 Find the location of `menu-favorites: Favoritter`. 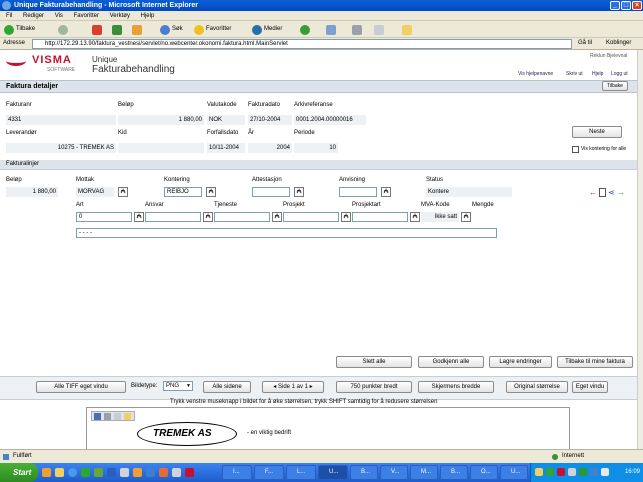

menu-favorites: Favoritter is located at coordinates (86, 16).